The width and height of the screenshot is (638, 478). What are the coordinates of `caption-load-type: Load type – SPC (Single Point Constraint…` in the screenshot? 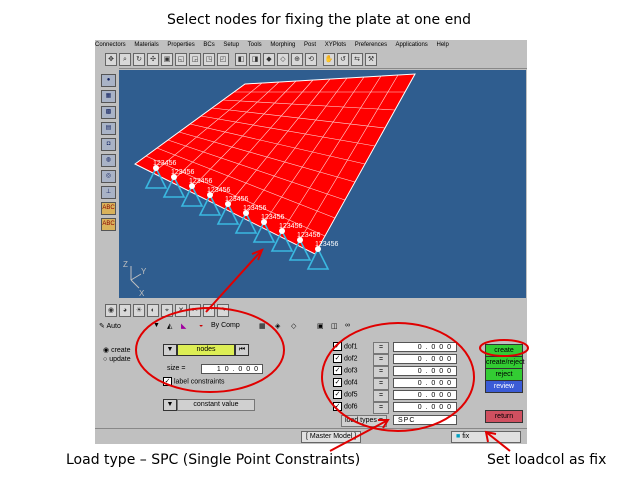 It's located at (213, 460).